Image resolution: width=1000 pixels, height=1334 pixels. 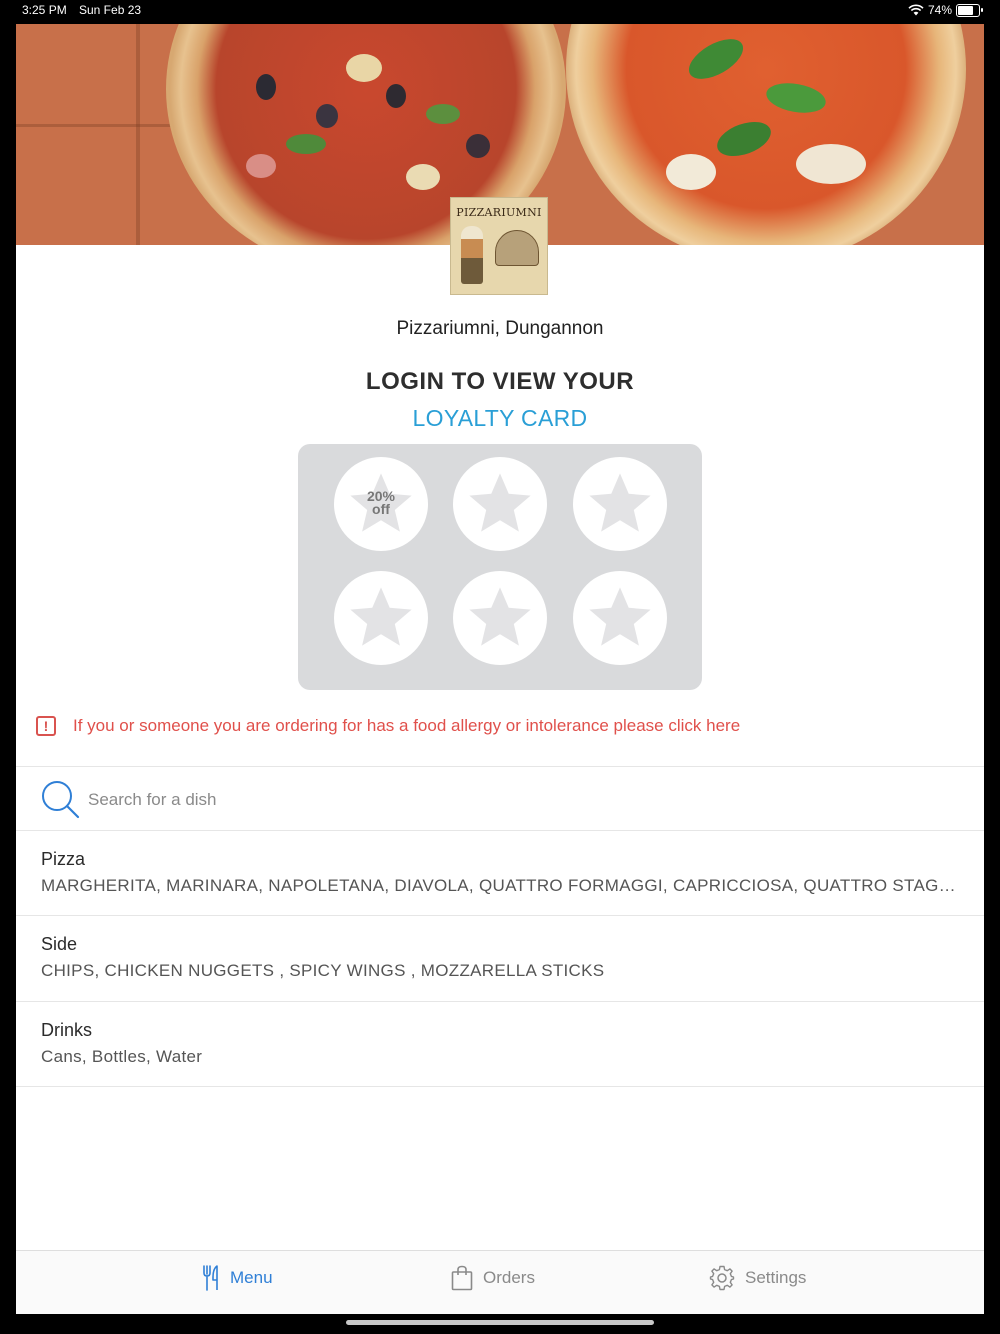 What do you see at coordinates (500, 418) in the screenshot?
I see `loyalty-card-link: LOYALTY CARD` at bounding box center [500, 418].